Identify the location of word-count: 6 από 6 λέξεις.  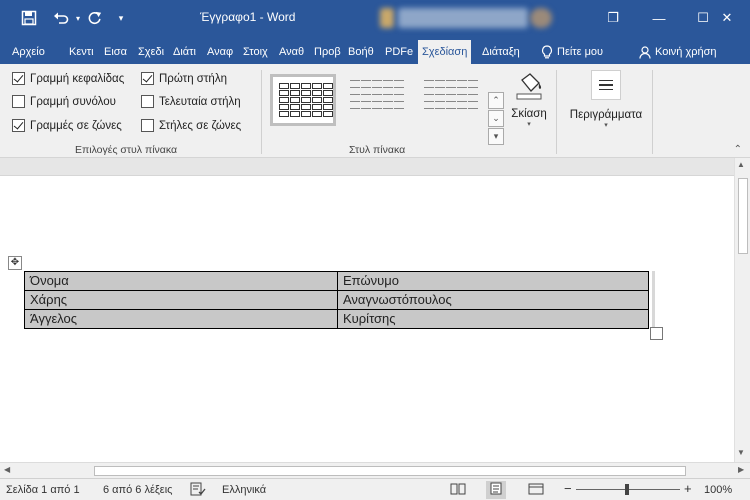
(137, 490).